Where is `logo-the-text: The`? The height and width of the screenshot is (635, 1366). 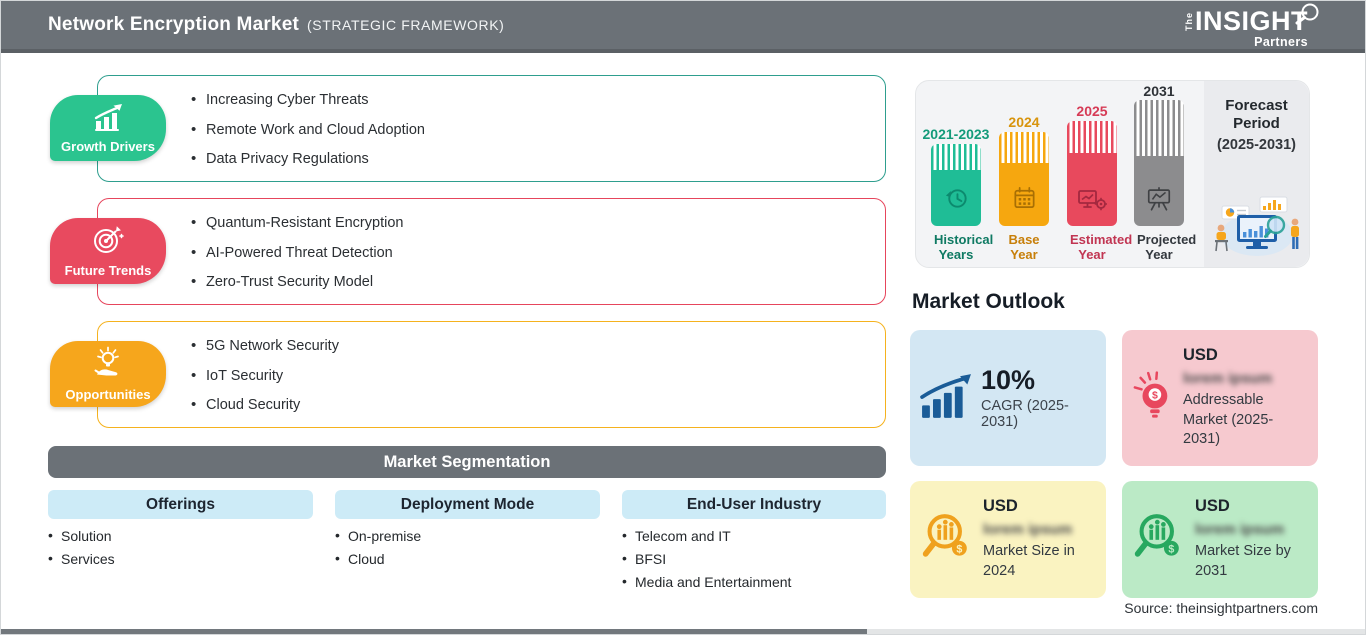 logo-the-text: The is located at coordinates (1188, 22).